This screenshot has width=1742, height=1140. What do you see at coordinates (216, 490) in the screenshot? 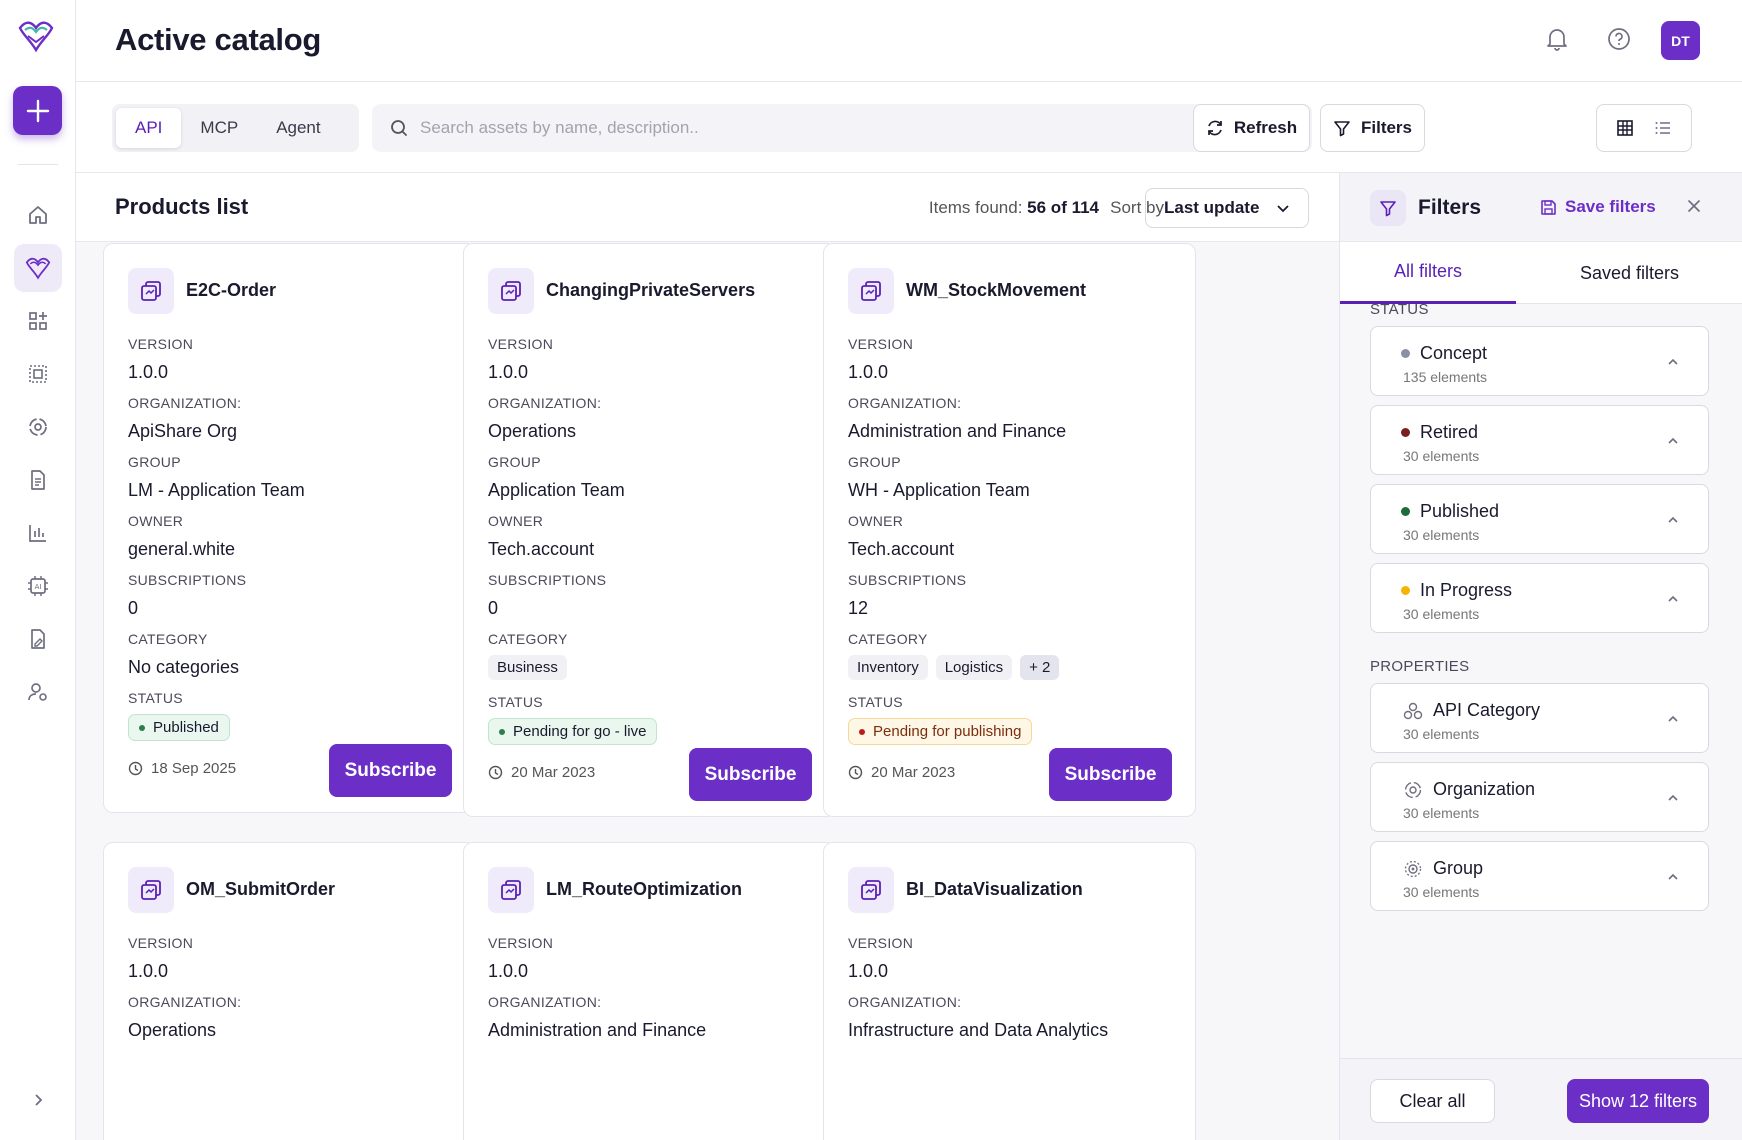
I see `group-value: LM - Application Team` at bounding box center [216, 490].